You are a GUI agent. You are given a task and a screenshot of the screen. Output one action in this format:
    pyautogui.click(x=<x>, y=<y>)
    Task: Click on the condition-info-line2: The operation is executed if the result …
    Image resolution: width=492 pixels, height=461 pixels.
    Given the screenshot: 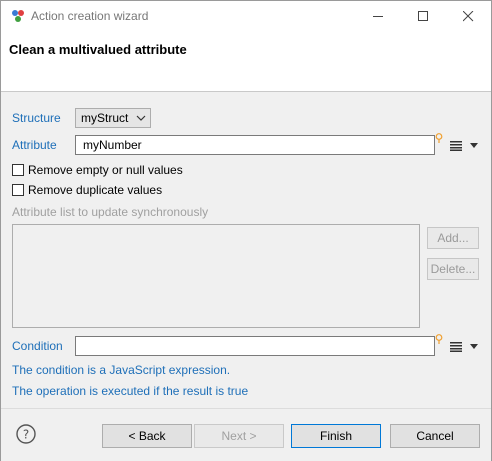 What is the action you would take?
    pyautogui.click(x=130, y=391)
    